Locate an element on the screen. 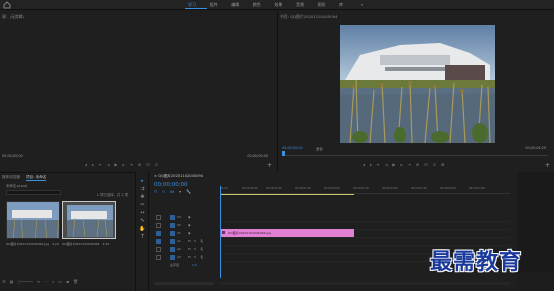 This screenshot has height=291, width=554. hand-tool-icon: ✋ is located at coordinates (142, 229).